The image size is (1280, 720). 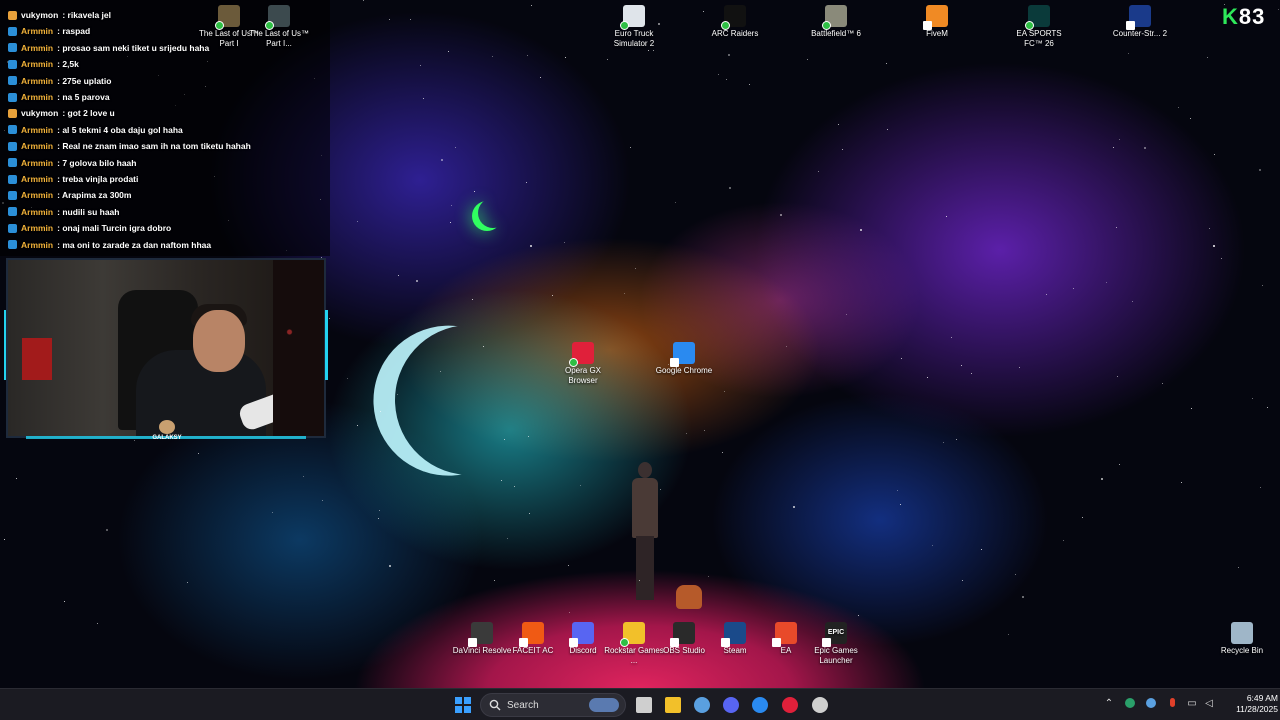 I want to click on recycle-bin-icon-shortcut: Recycle Bin, so click(x=1242, y=639).